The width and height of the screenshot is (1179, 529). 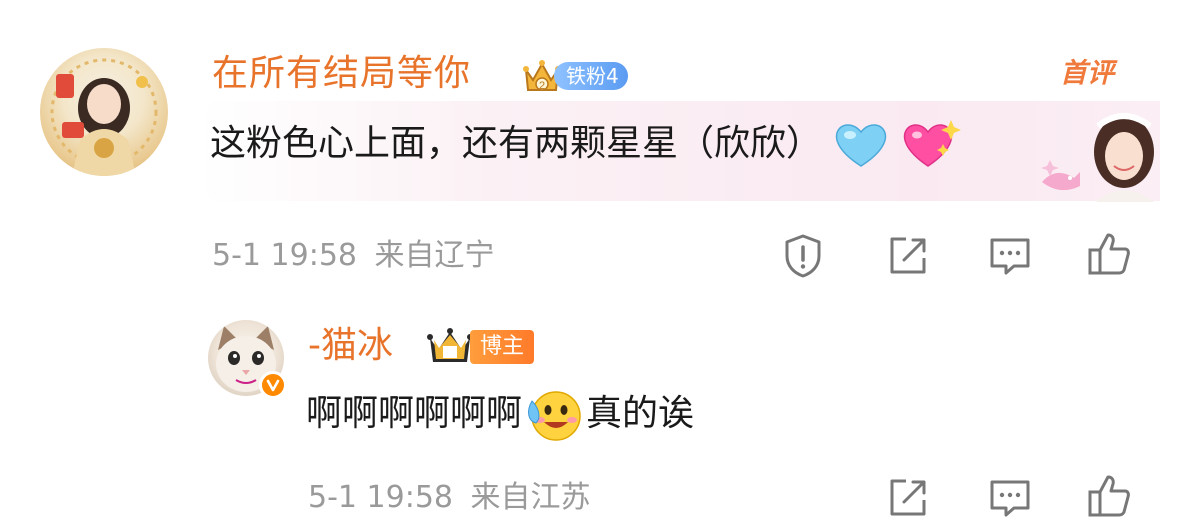 I want to click on replier-username: -猫冰, so click(x=350, y=346).